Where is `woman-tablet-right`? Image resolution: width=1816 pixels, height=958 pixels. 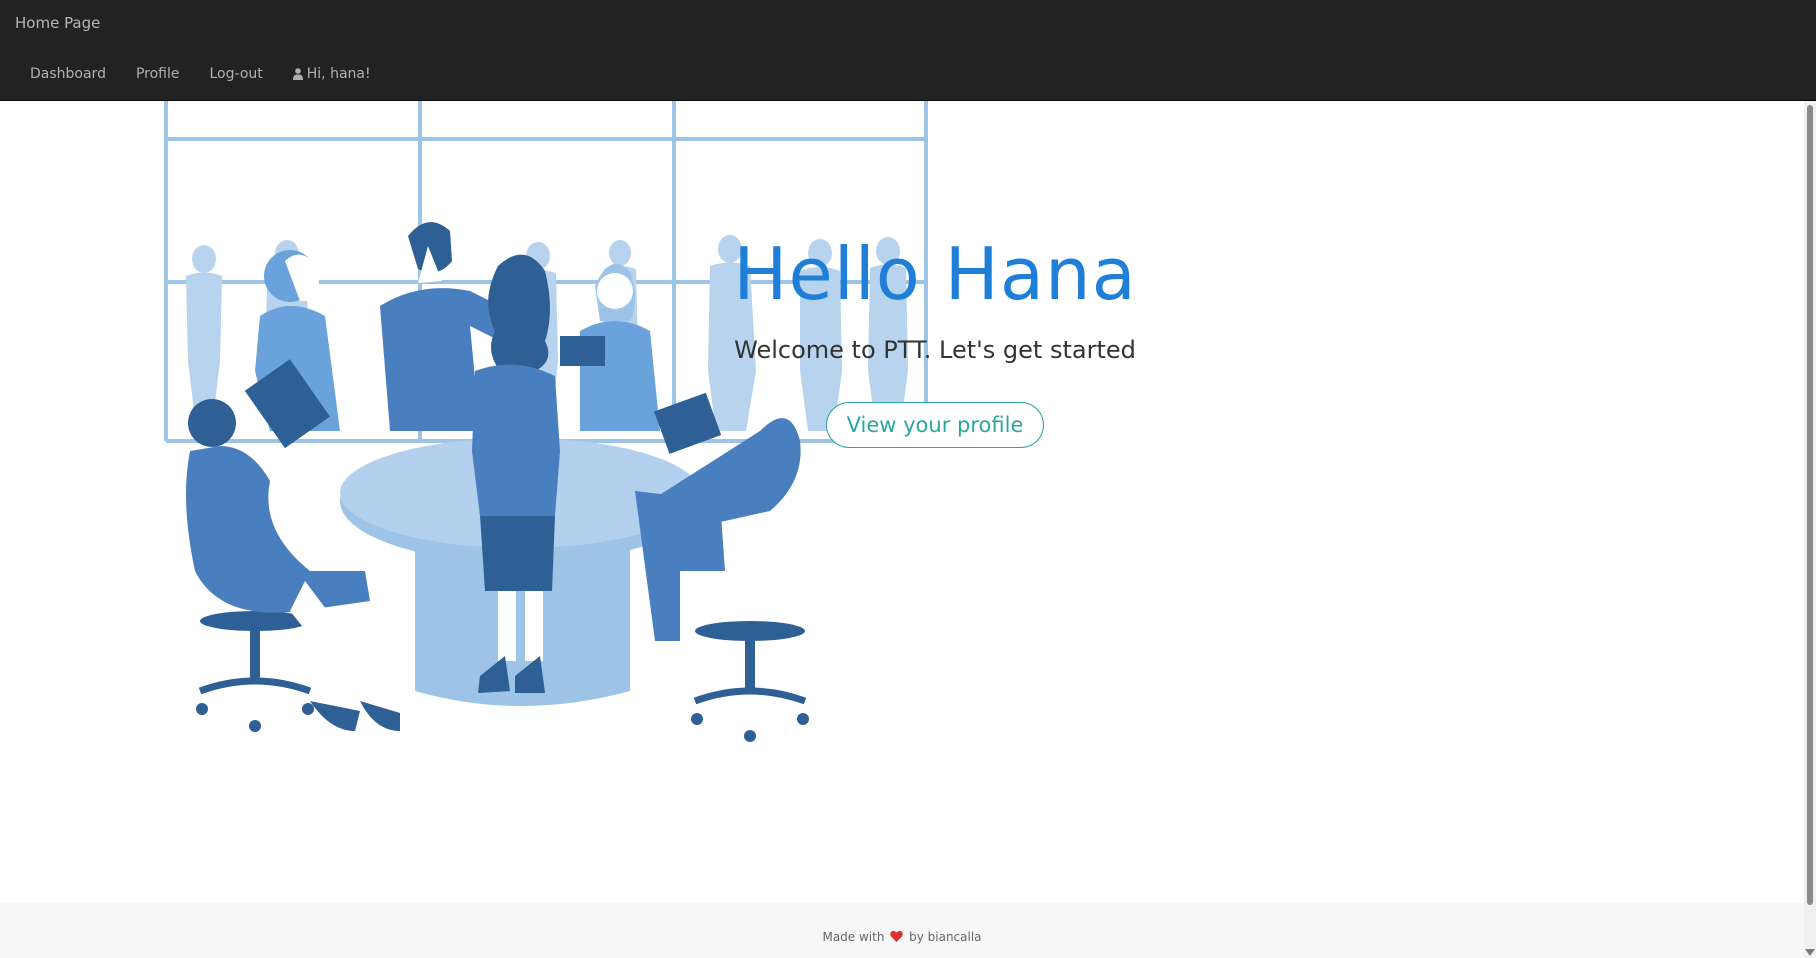 woman-tablet-right is located at coordinates (610, 347).